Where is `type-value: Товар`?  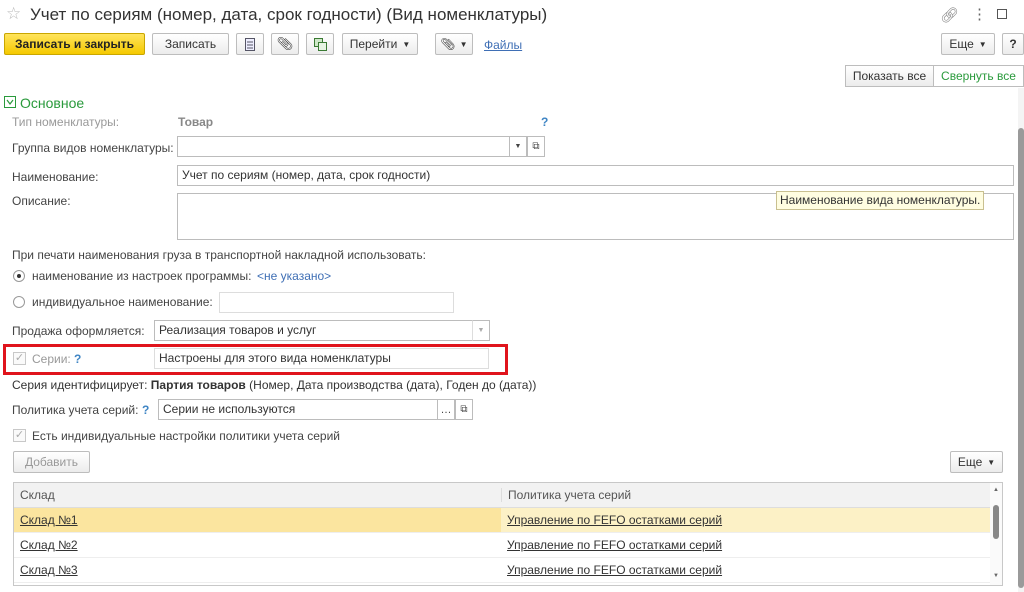
type-value: Товар is located at coordinates (196, 122).